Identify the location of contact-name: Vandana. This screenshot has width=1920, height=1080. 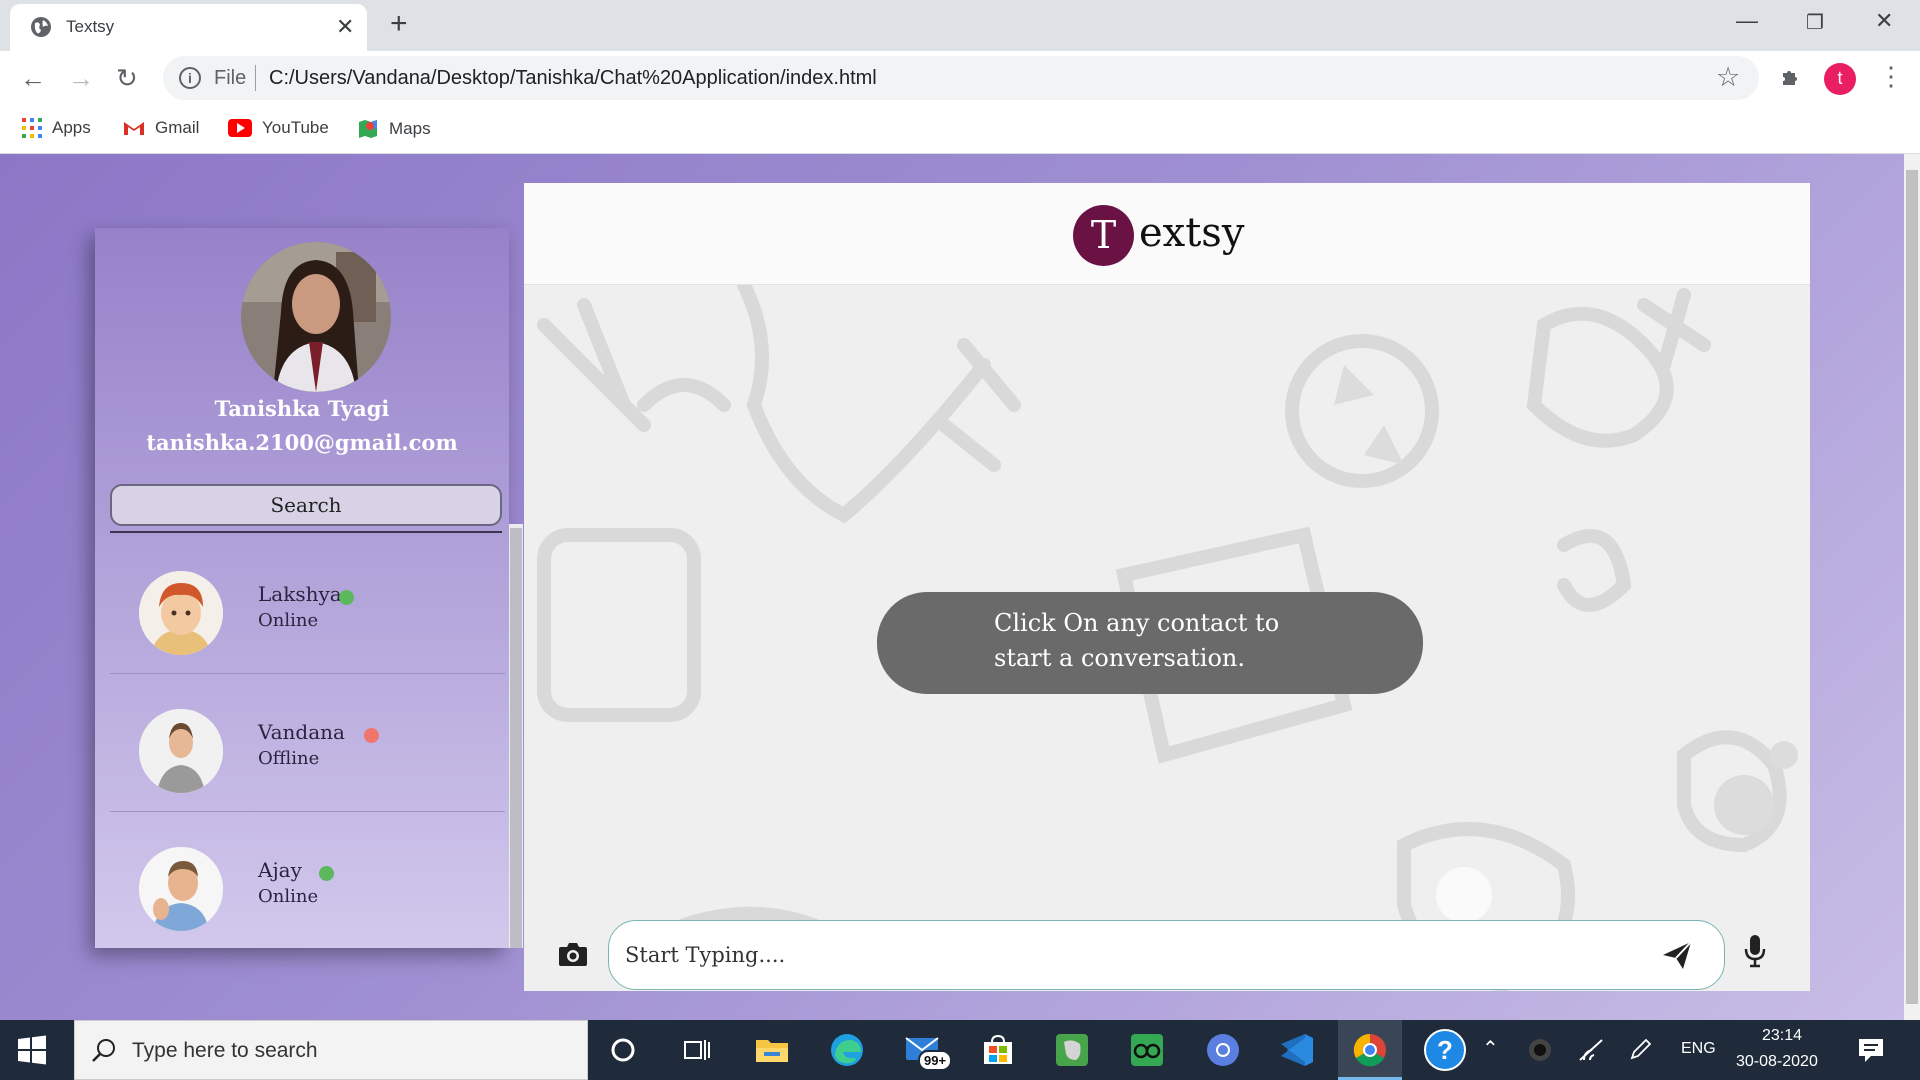
(301, 732).